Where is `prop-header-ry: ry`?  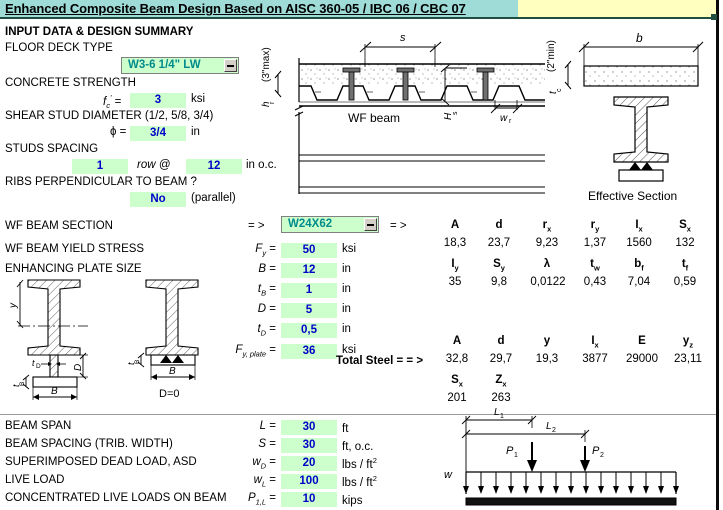
prop-header-ry: ry is located at coordinates (595, 226).